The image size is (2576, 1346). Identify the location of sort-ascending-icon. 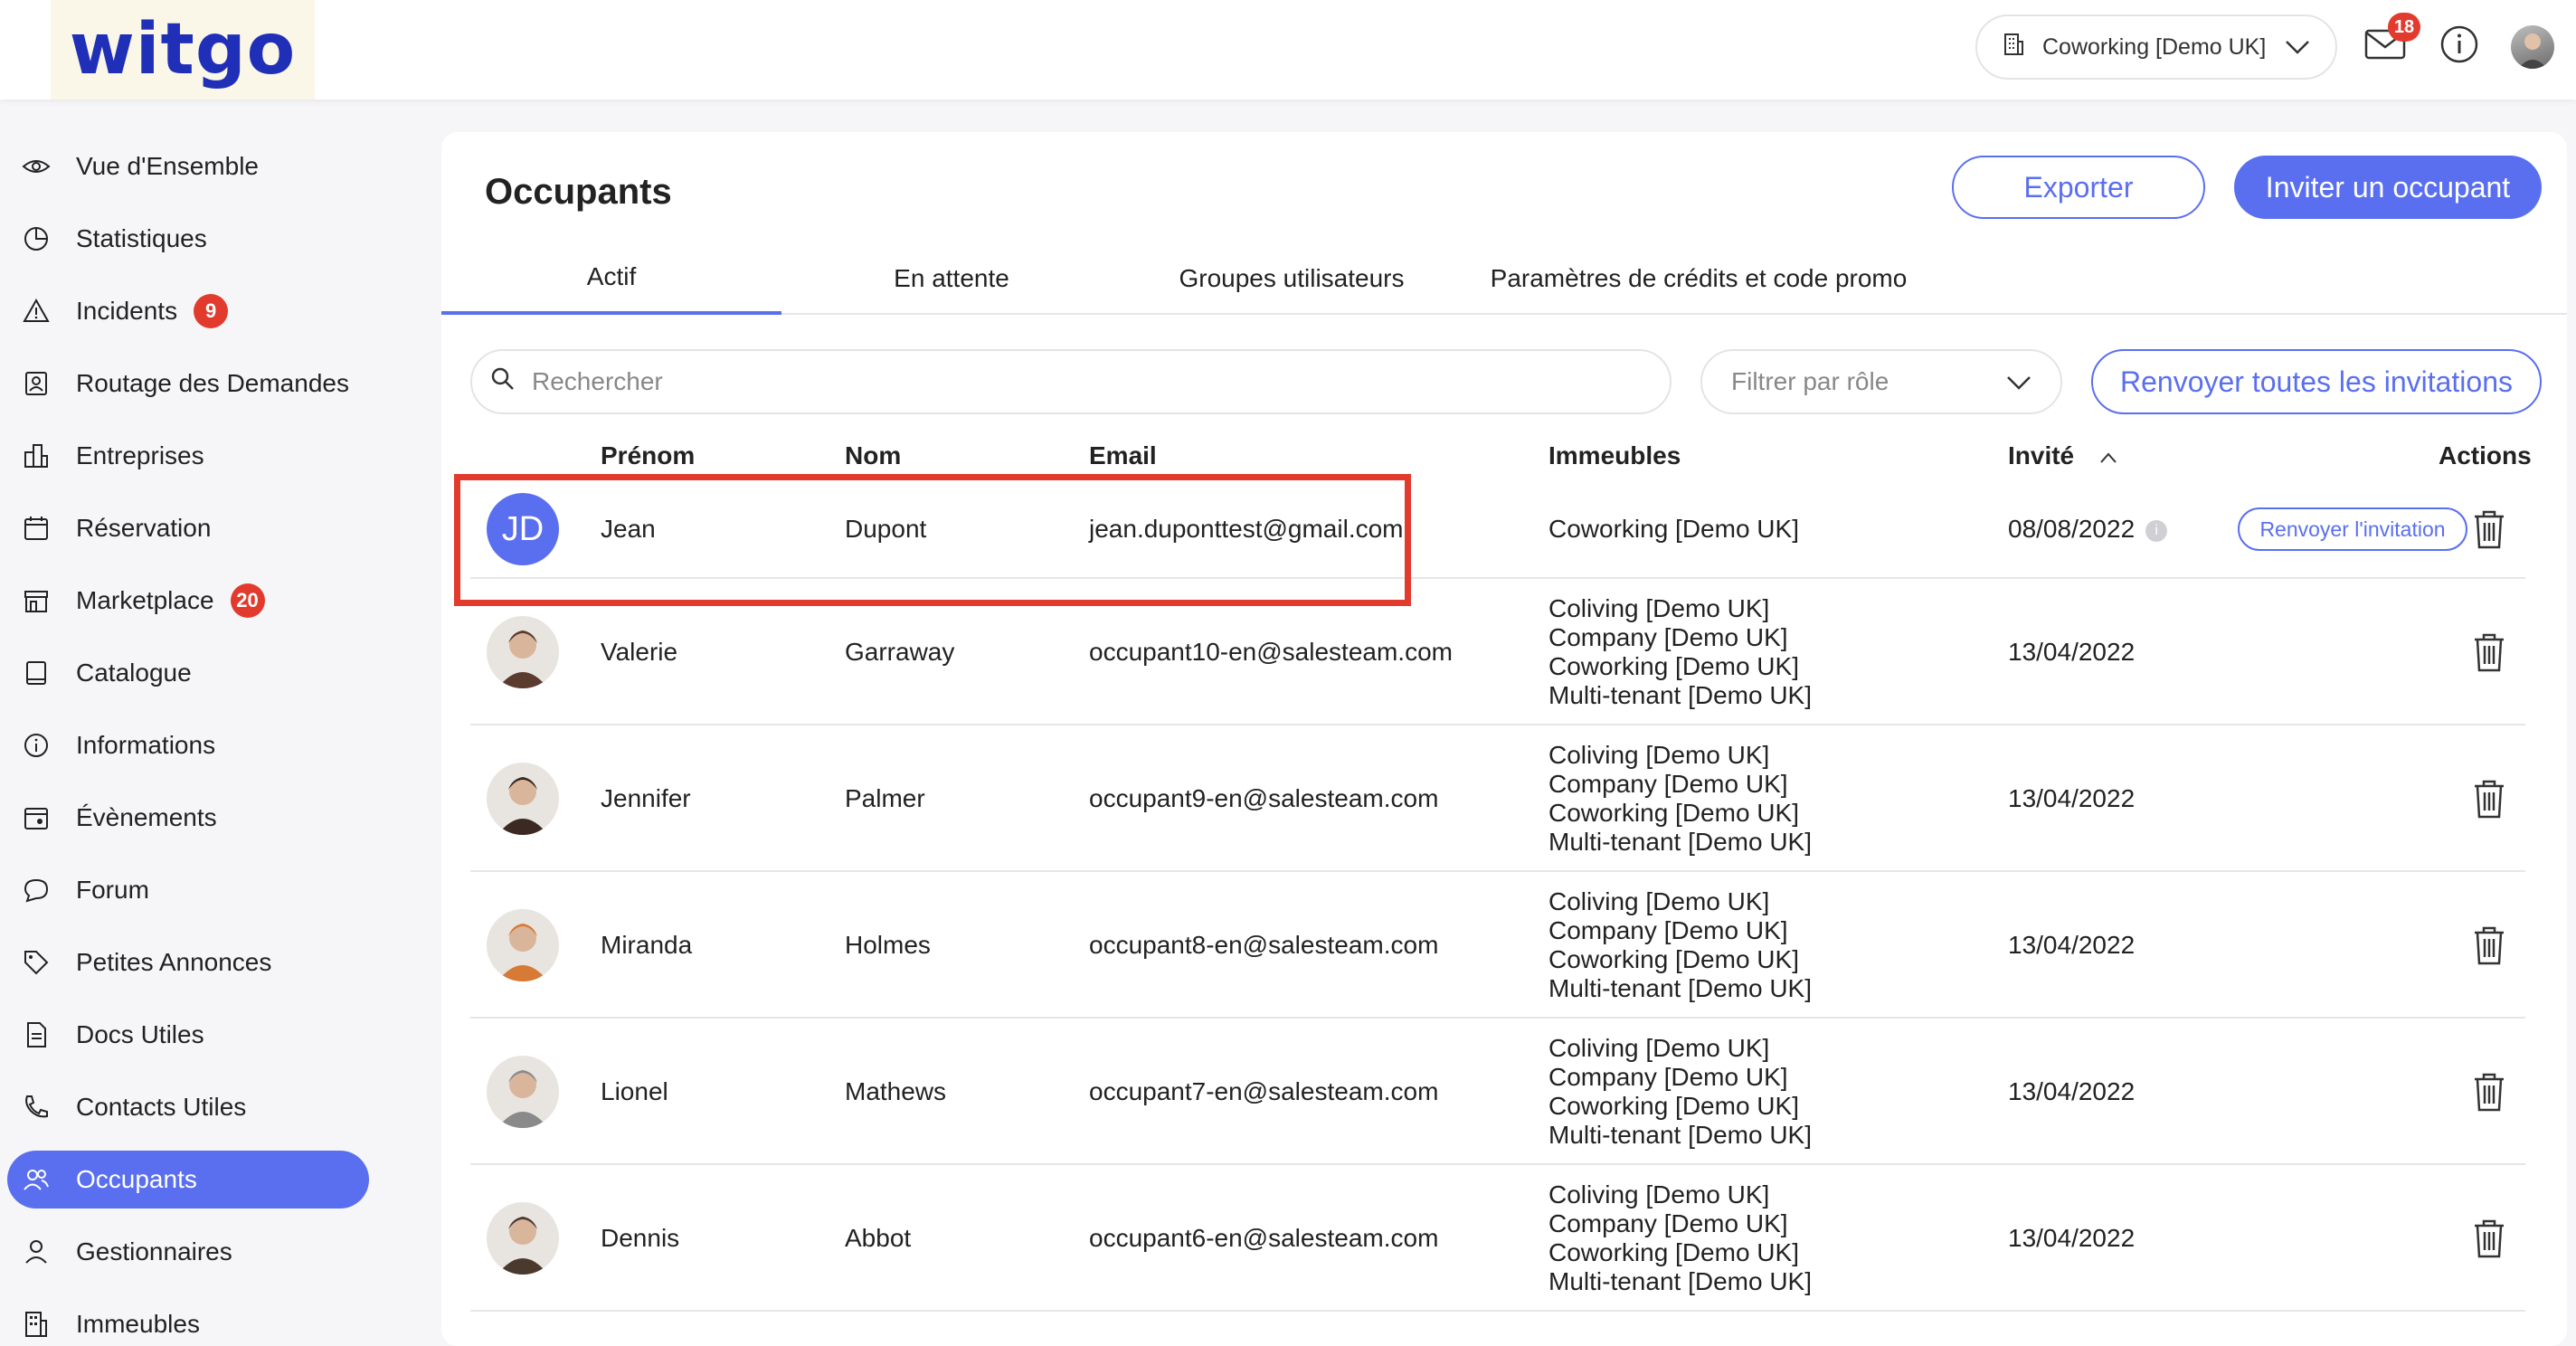
(2108, 455).